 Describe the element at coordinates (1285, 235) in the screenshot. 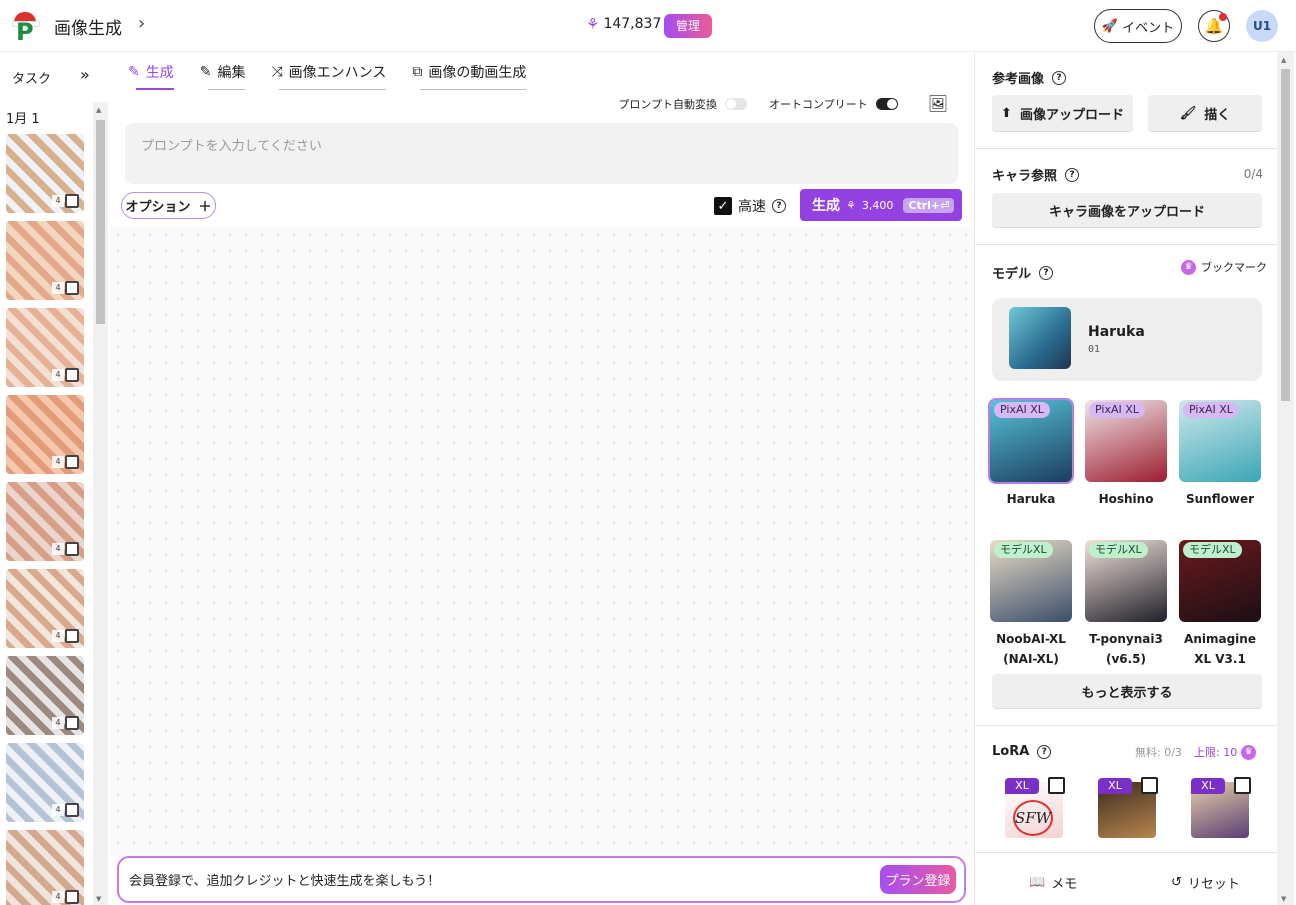

I see `settings-scroll-thumb` at that location.